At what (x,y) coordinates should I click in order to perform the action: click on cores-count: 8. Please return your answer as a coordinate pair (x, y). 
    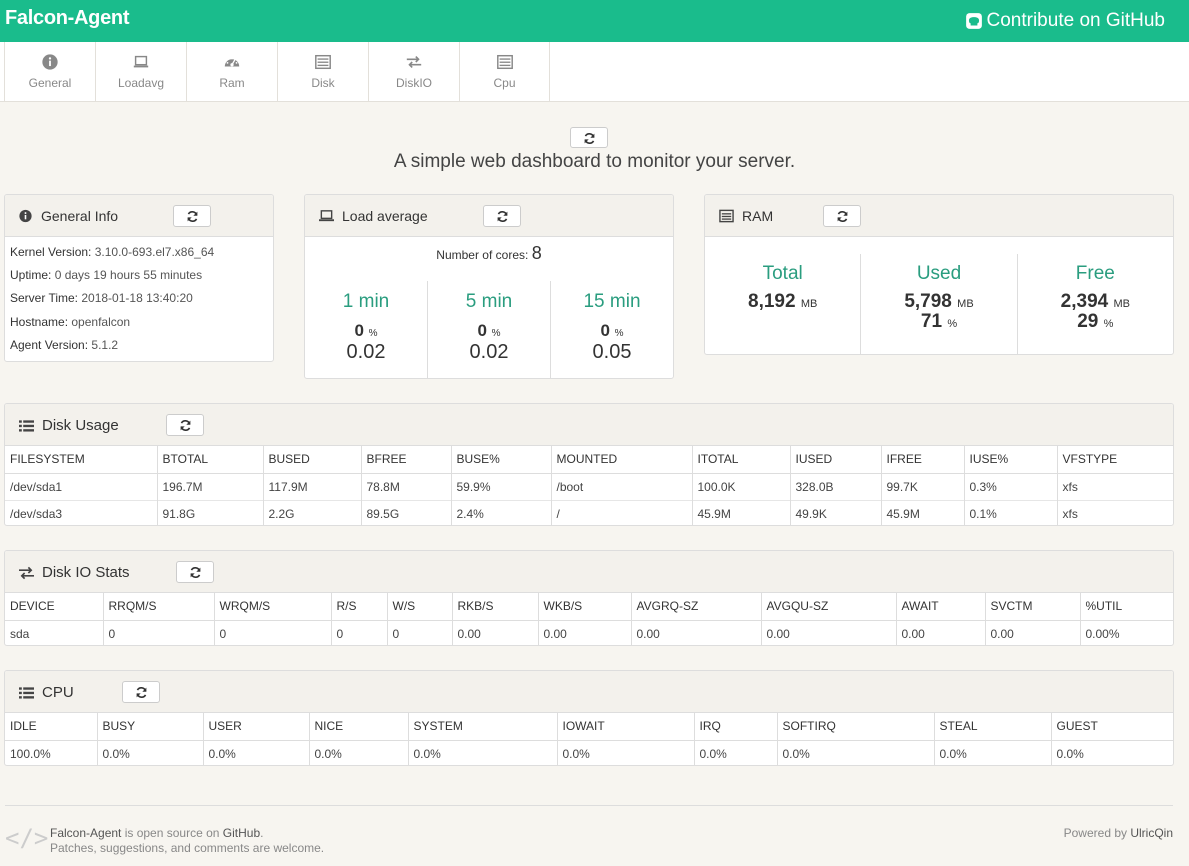
    Looking at the image, I should click on (536, 253).